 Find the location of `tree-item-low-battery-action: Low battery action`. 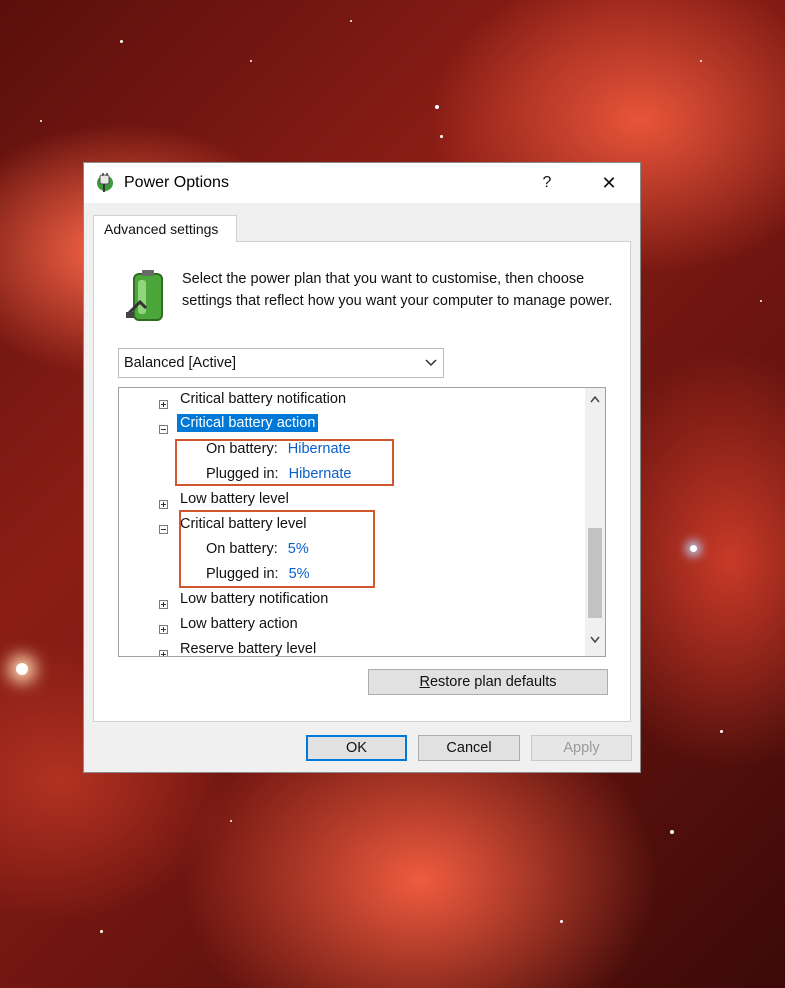

tree-item-low-battery-action: Low battery action is located at coordinates (239, 627).